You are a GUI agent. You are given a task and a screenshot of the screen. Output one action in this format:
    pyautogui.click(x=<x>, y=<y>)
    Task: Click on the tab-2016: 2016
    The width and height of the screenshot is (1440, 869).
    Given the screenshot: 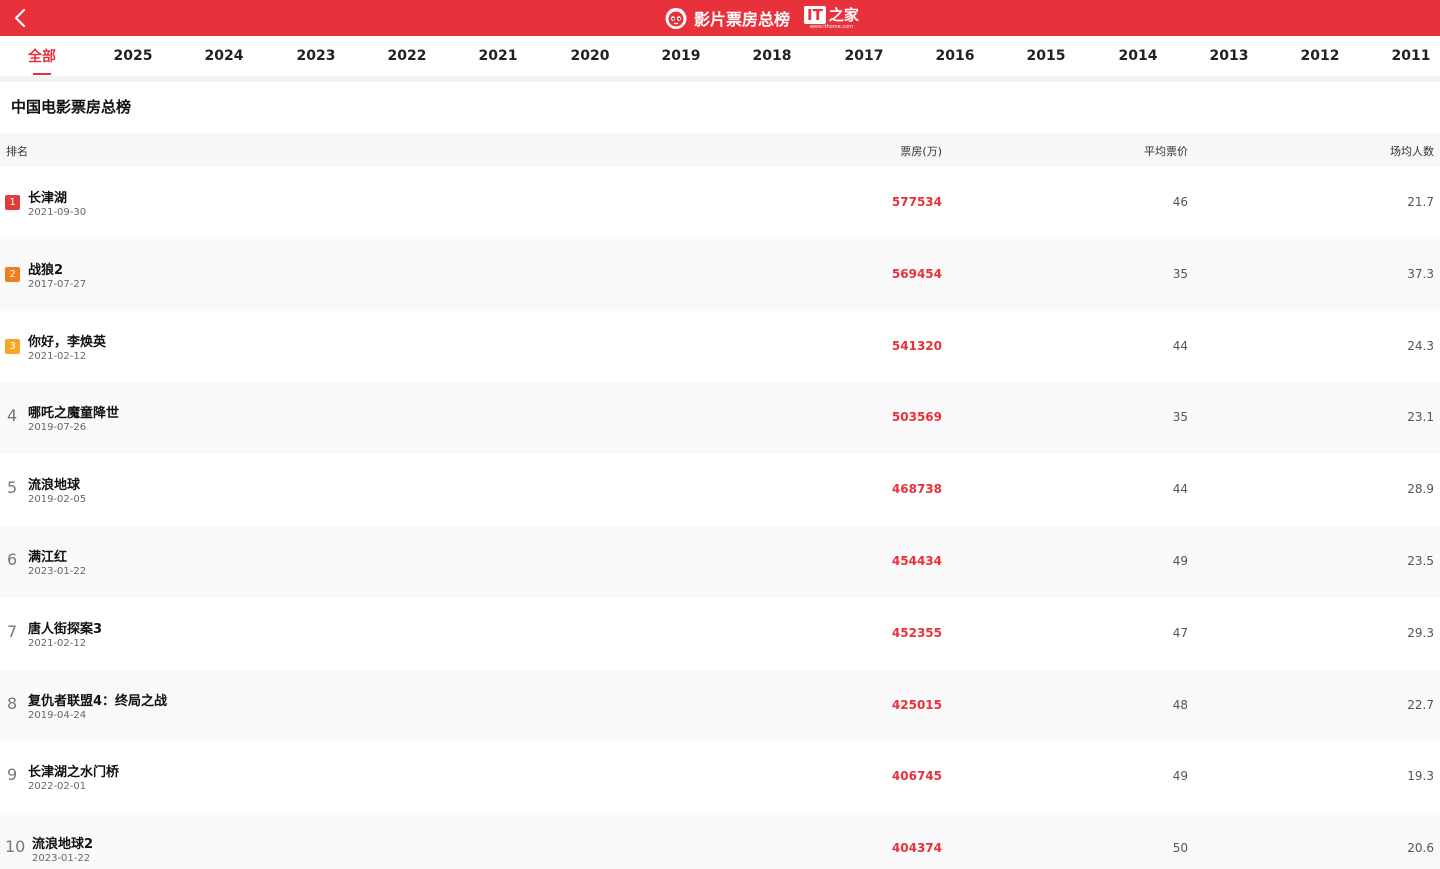 What is the action you would take?
    pyautogui.click(x=955, y=56)
    